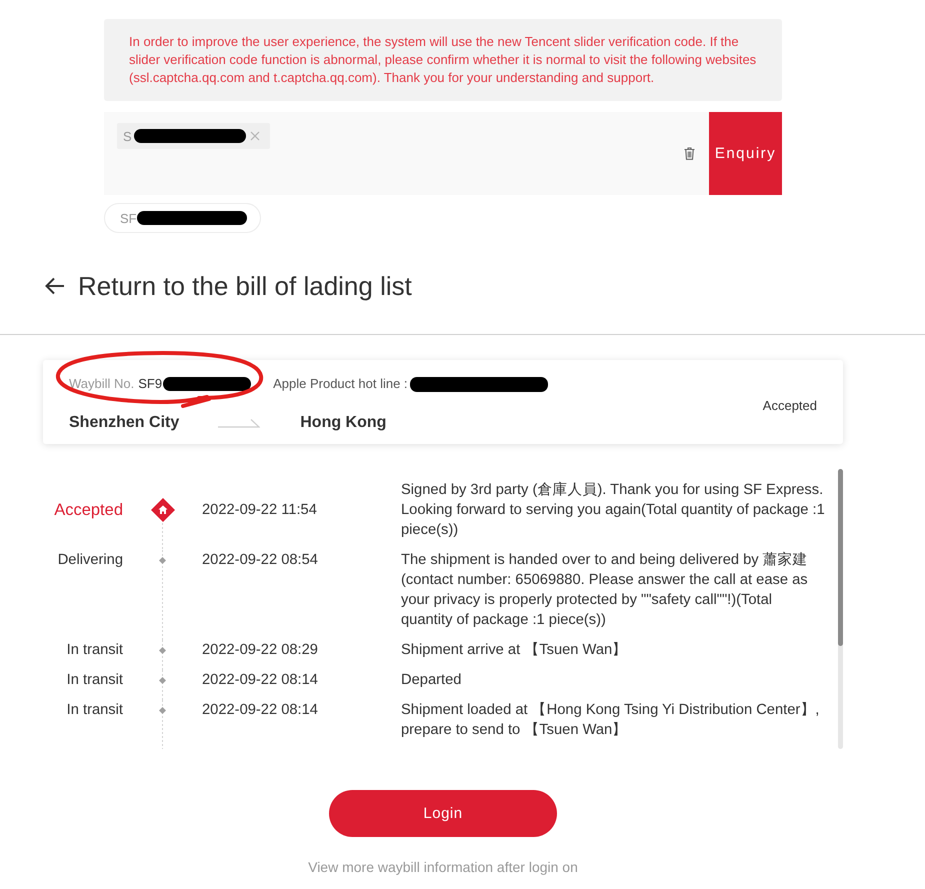 This screenshot has width=925, height=889. Describe the element at coordinates (840, 557) in the screenshot. I see `scrollbar-thumb` at that location.